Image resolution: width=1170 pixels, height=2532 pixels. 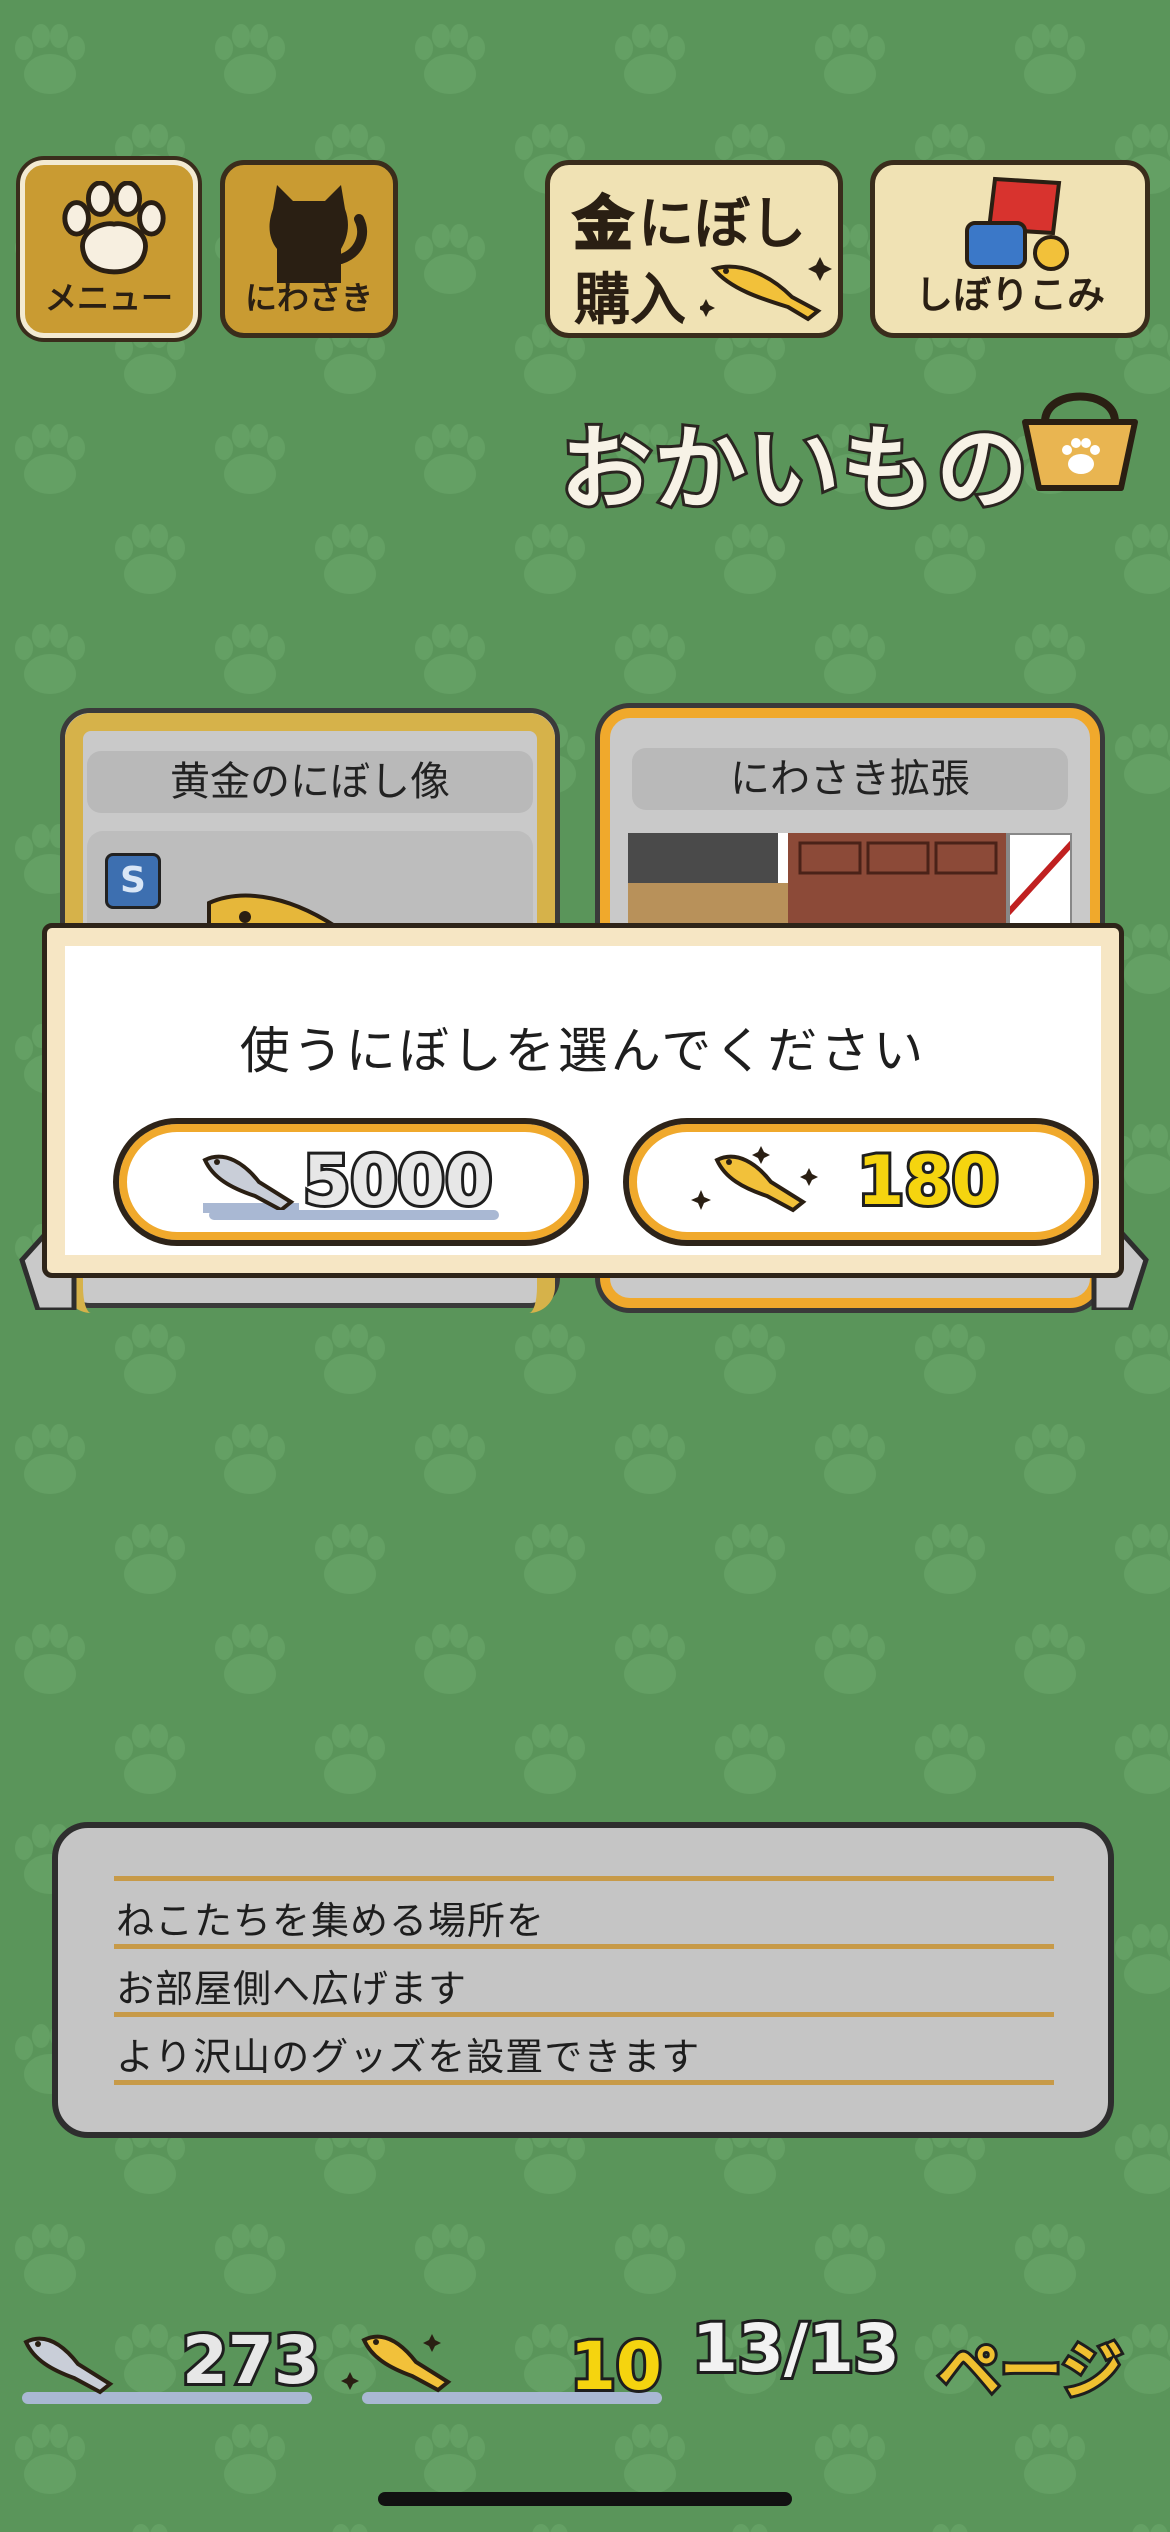 What do you see at coordinates (133, 881) in the screenshot?
I see `size-badge: S` at bounding box center [133, 881].